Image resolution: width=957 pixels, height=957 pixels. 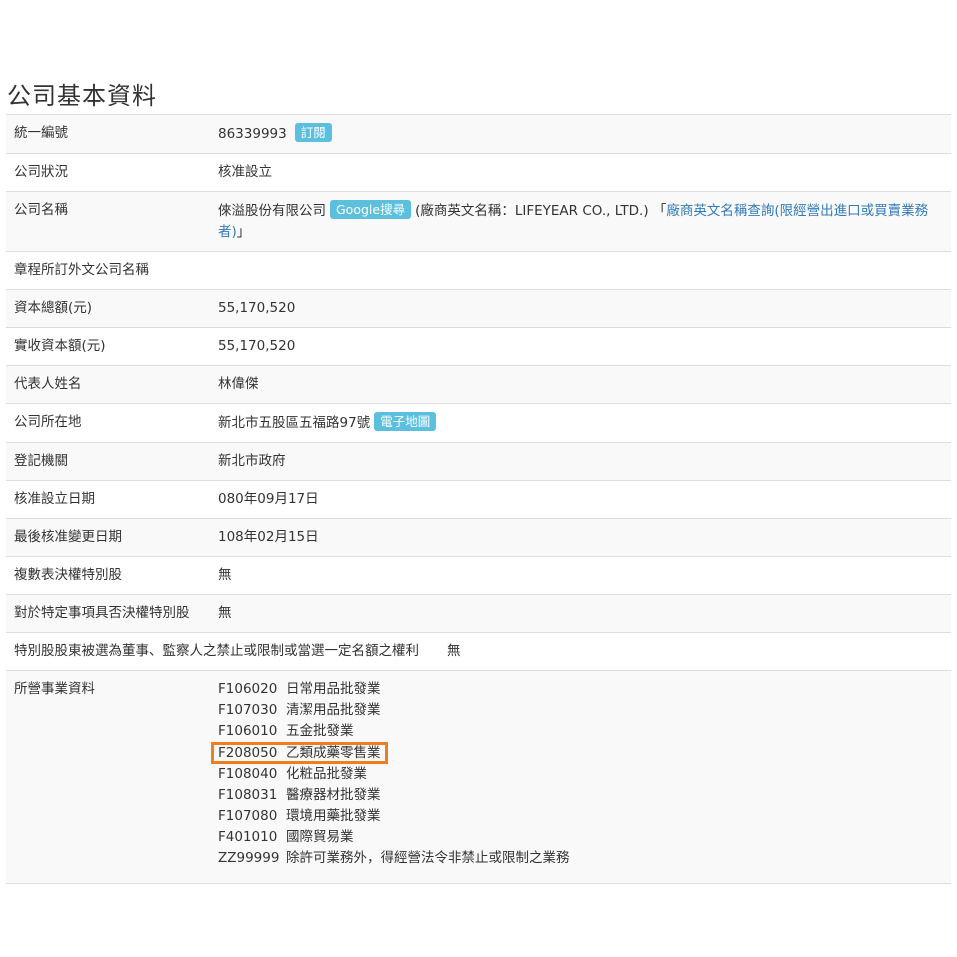 What do you see at coordinates (68, 537) in the screenshot?
I see `row-label: 最後核准變更日期` at bounding box center [68, 537].